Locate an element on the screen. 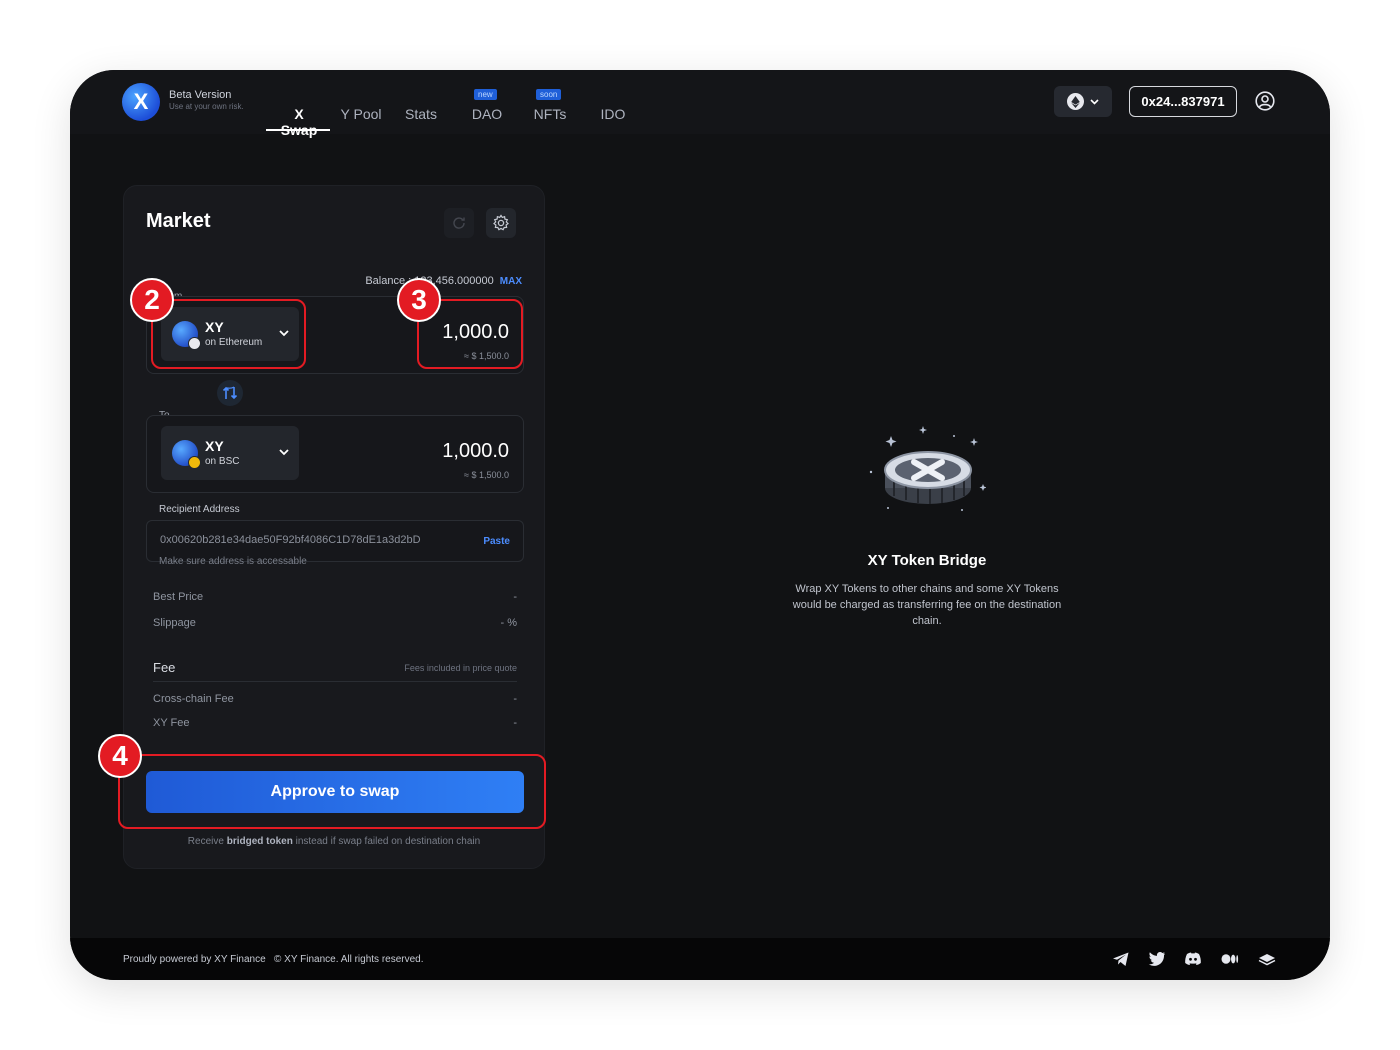 The width and height of the screenshot is (1400, 1050). recipient-label: Recipient Address is located at coordinates (199, 509).